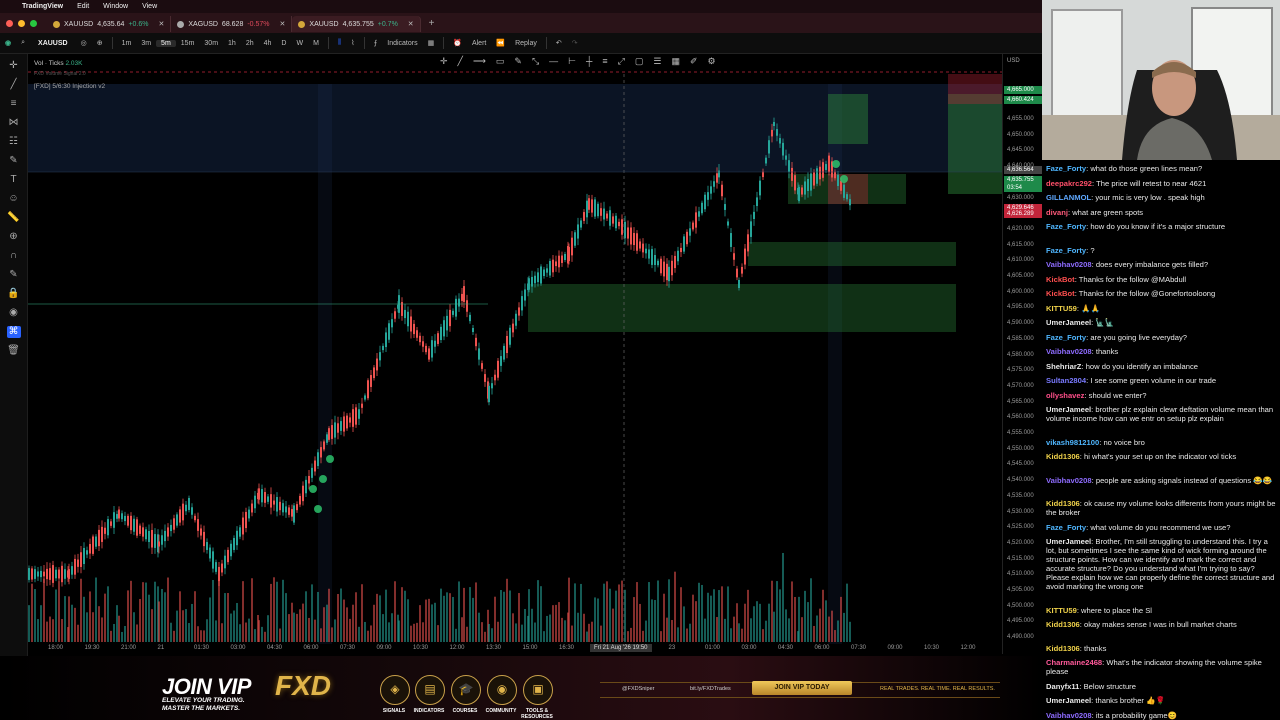 This screenshot has height=720, width=1280. What do you see at coordinates (1068, 197) in the screenshot?
I see `chat-username: GILLANMOL` at bounding box center [1068, 197].